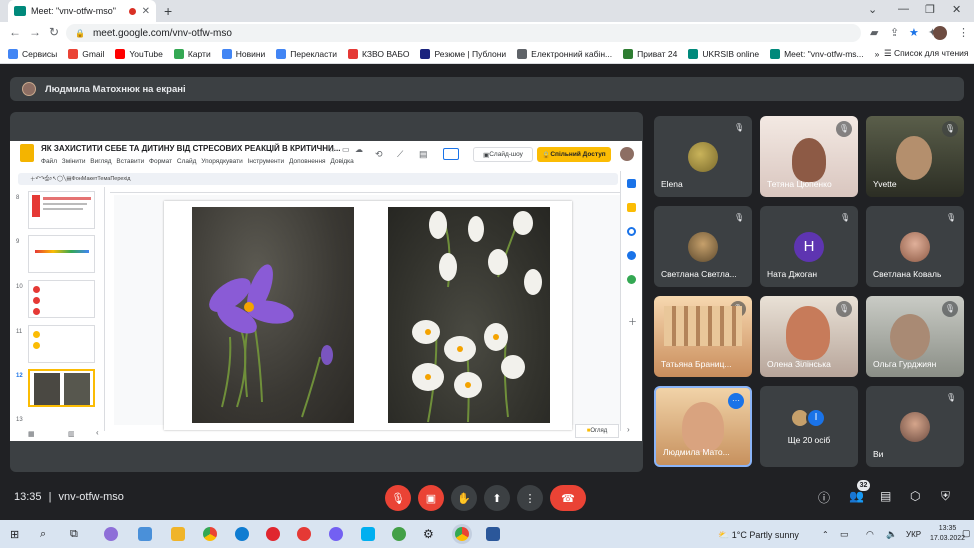 Image resolution: width=974 pixels, height=548 pixels. Describe the element at coordinates (266, 161) in the screenshot. I see `menu-item: Інструменти` at that location.